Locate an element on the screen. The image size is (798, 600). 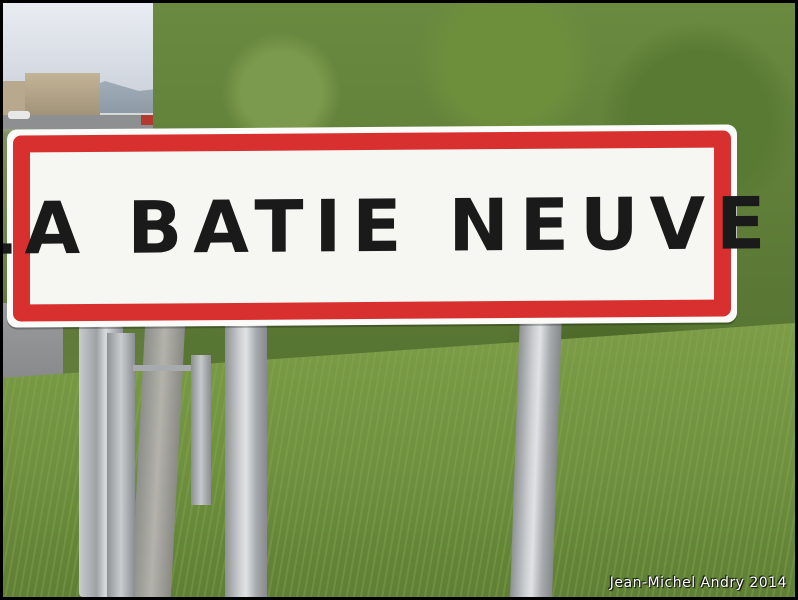
guardrail-post is located at coordinates (121, 465).